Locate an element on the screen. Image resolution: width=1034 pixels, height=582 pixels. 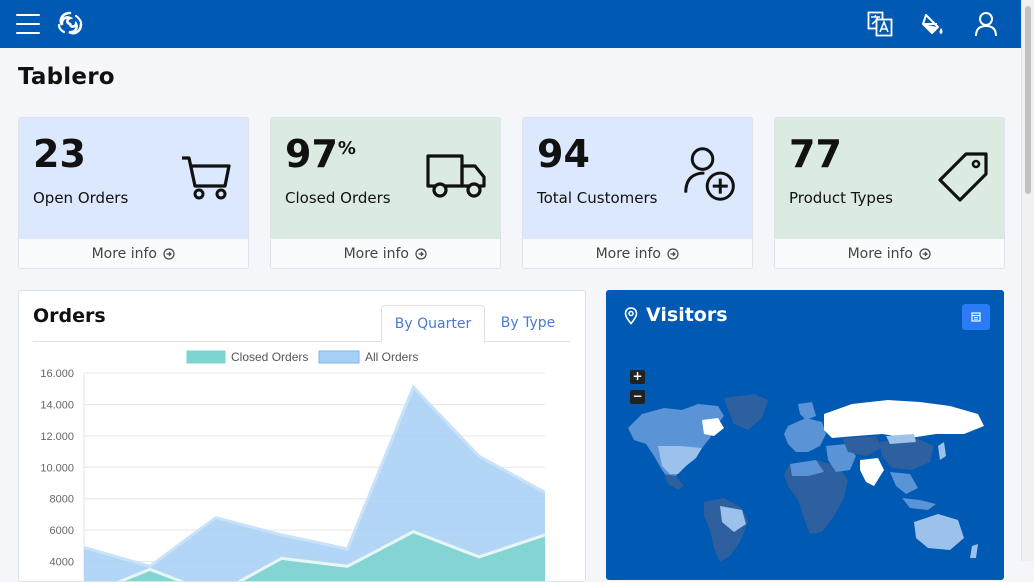
map-region-indonesia is located at coordinates (919, 504).